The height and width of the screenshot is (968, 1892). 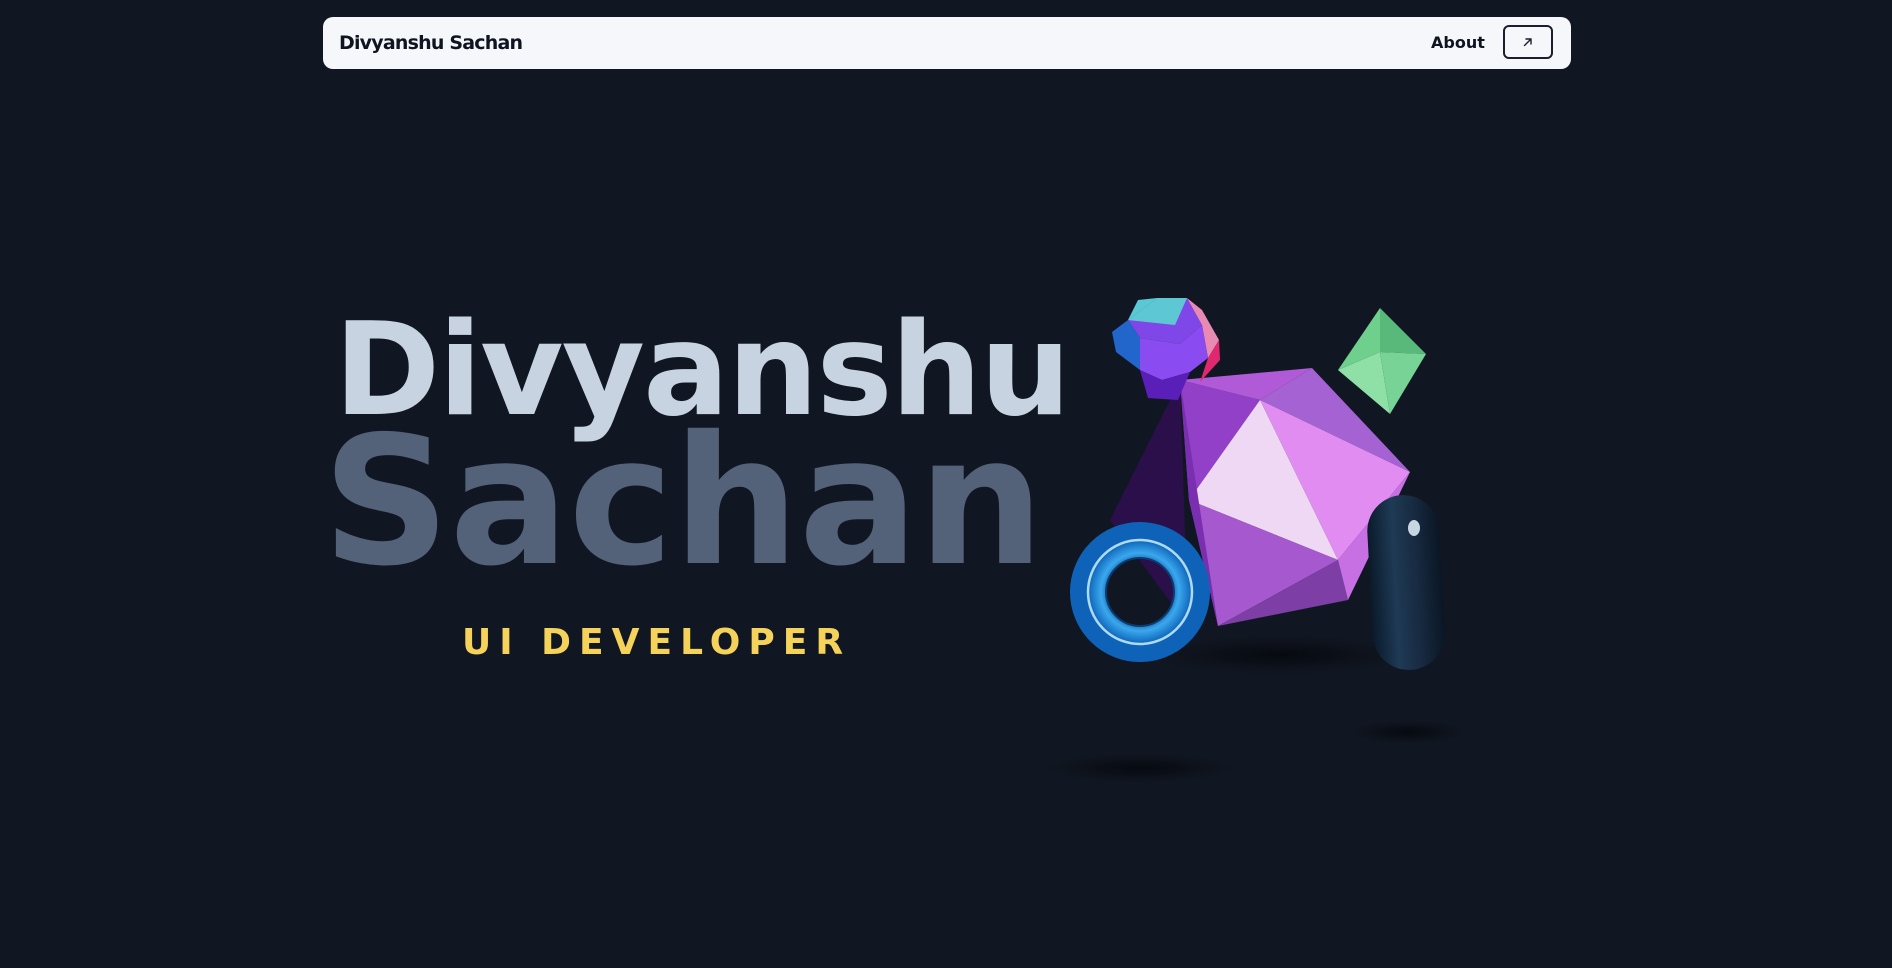 I want to click on hero-last-name: Sachan, so click(x=683, y=501).